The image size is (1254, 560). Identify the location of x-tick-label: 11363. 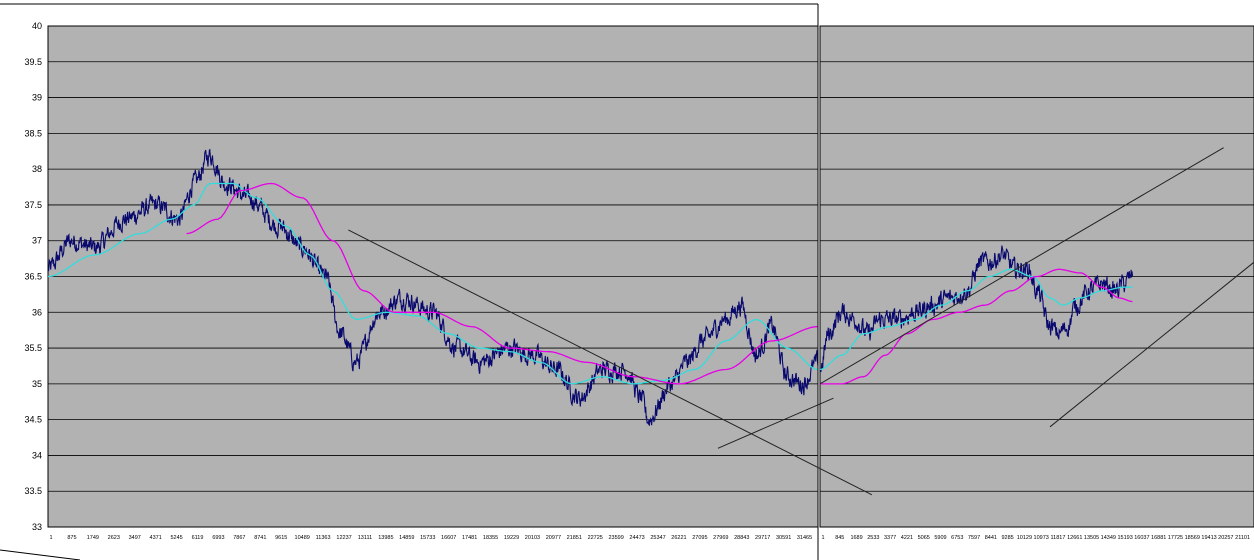
(323, 538).